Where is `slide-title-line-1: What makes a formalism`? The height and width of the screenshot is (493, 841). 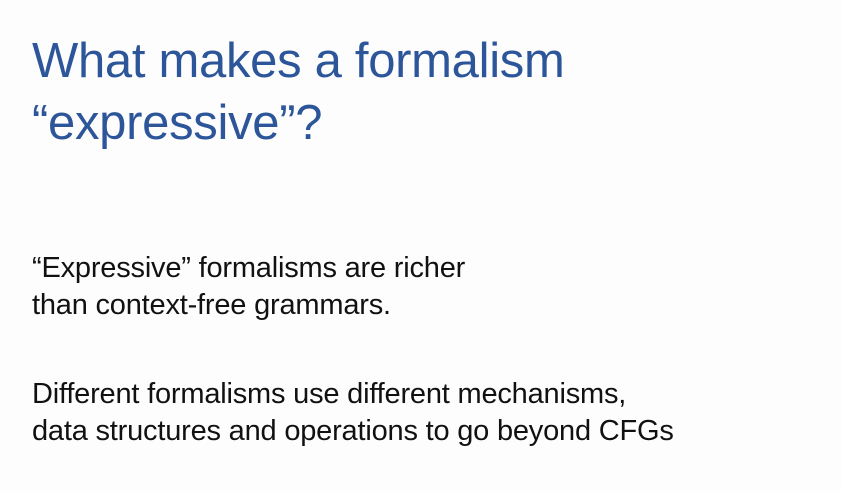 slide-title-line-1: What makes a formalism is located at coordinates (298, 61).